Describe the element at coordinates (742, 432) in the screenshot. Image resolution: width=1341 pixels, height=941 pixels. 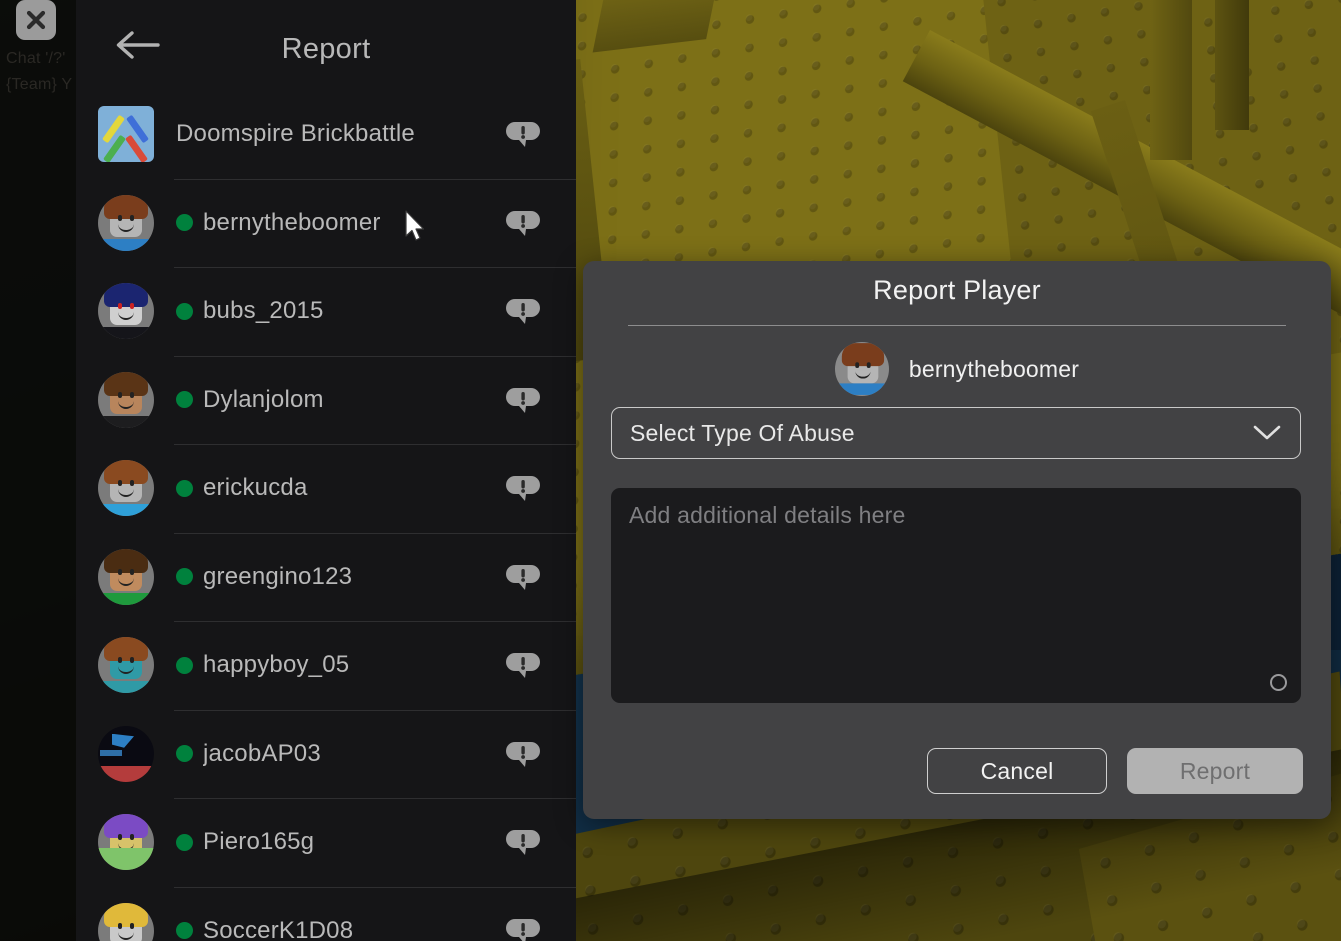
I see `abuse-type-select-value: Select Type Of Abuse` at that location.